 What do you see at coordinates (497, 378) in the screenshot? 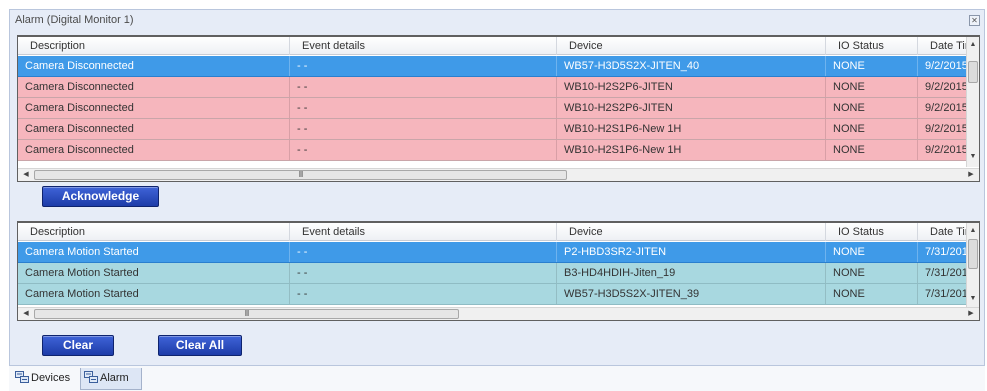
I see `bottom-tab-bar: Devices Alarm` at bounding box center [497, 378].